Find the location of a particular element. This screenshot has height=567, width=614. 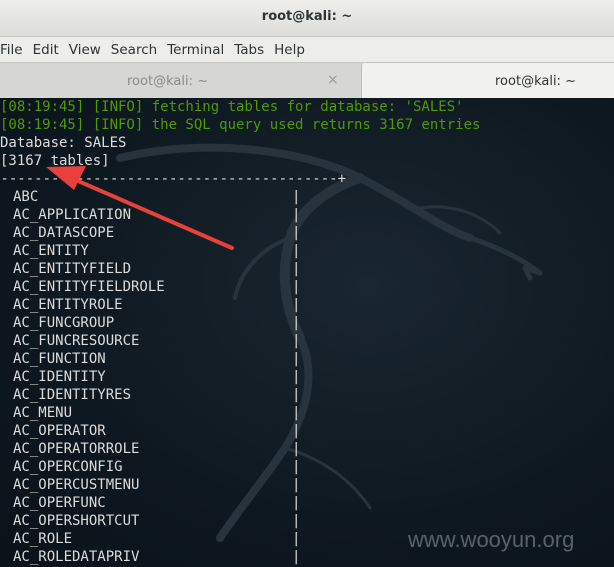

table-name: AC_ENTITYFIELDROLE is located at coordinates (89, 287).